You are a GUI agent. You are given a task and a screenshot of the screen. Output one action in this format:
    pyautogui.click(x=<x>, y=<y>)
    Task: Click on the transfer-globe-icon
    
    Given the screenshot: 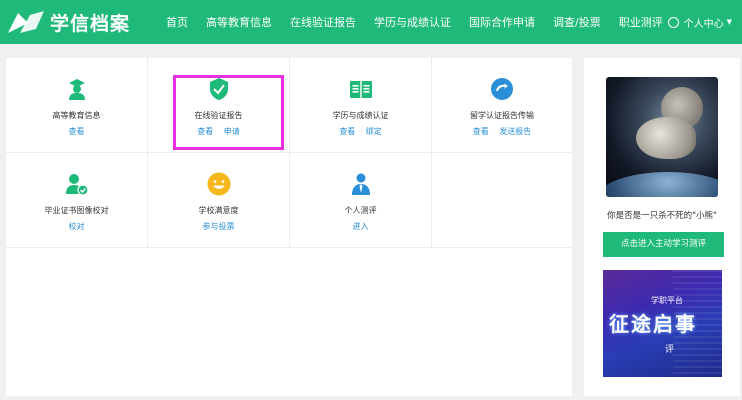 What is the action you would take?
    pyautogui.click(x=502, y=89)
    